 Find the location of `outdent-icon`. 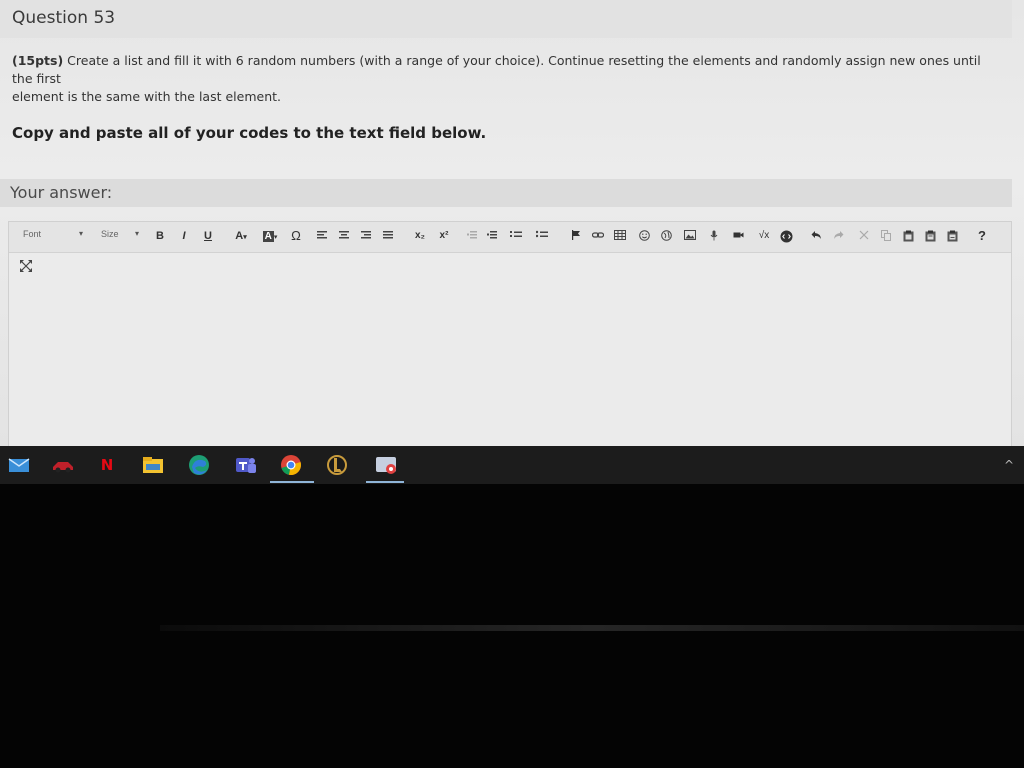

outdent-icon is located at coordinates (472, 235).